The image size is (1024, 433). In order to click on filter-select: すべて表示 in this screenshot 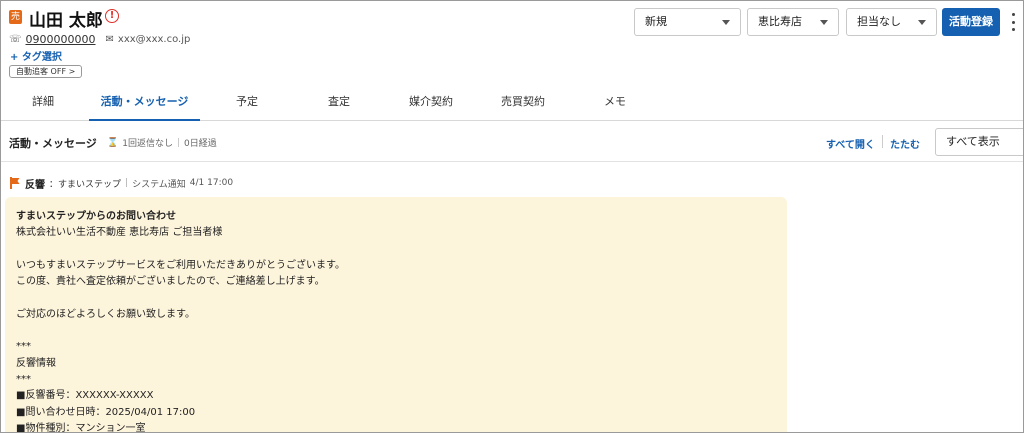, I will do `click(979, 142)`.